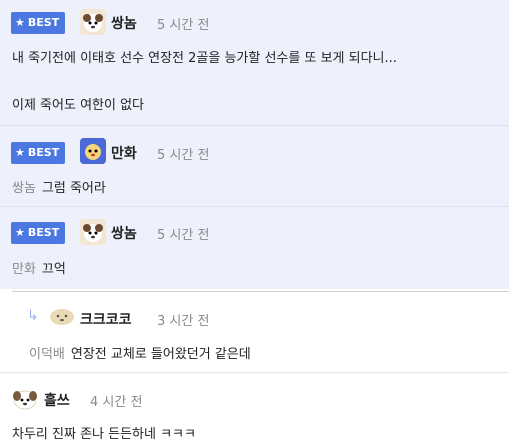  I want to click on comment-text: 이덕배 연장전 교체로 들어왔던거 같은데, so click(140, 352).